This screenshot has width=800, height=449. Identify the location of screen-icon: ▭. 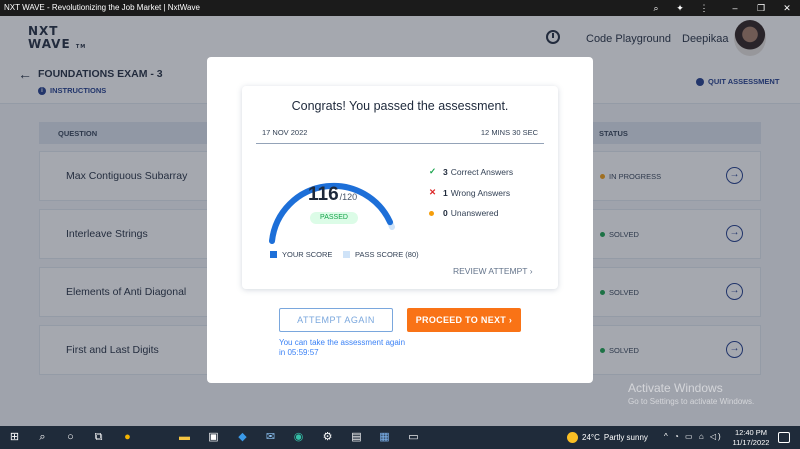
(413, 437).